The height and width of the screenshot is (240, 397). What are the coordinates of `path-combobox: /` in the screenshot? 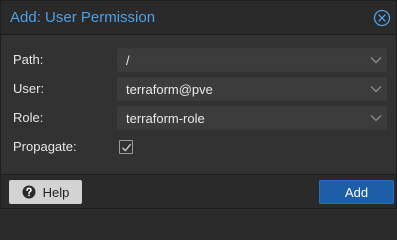 It's located at (252, 60).